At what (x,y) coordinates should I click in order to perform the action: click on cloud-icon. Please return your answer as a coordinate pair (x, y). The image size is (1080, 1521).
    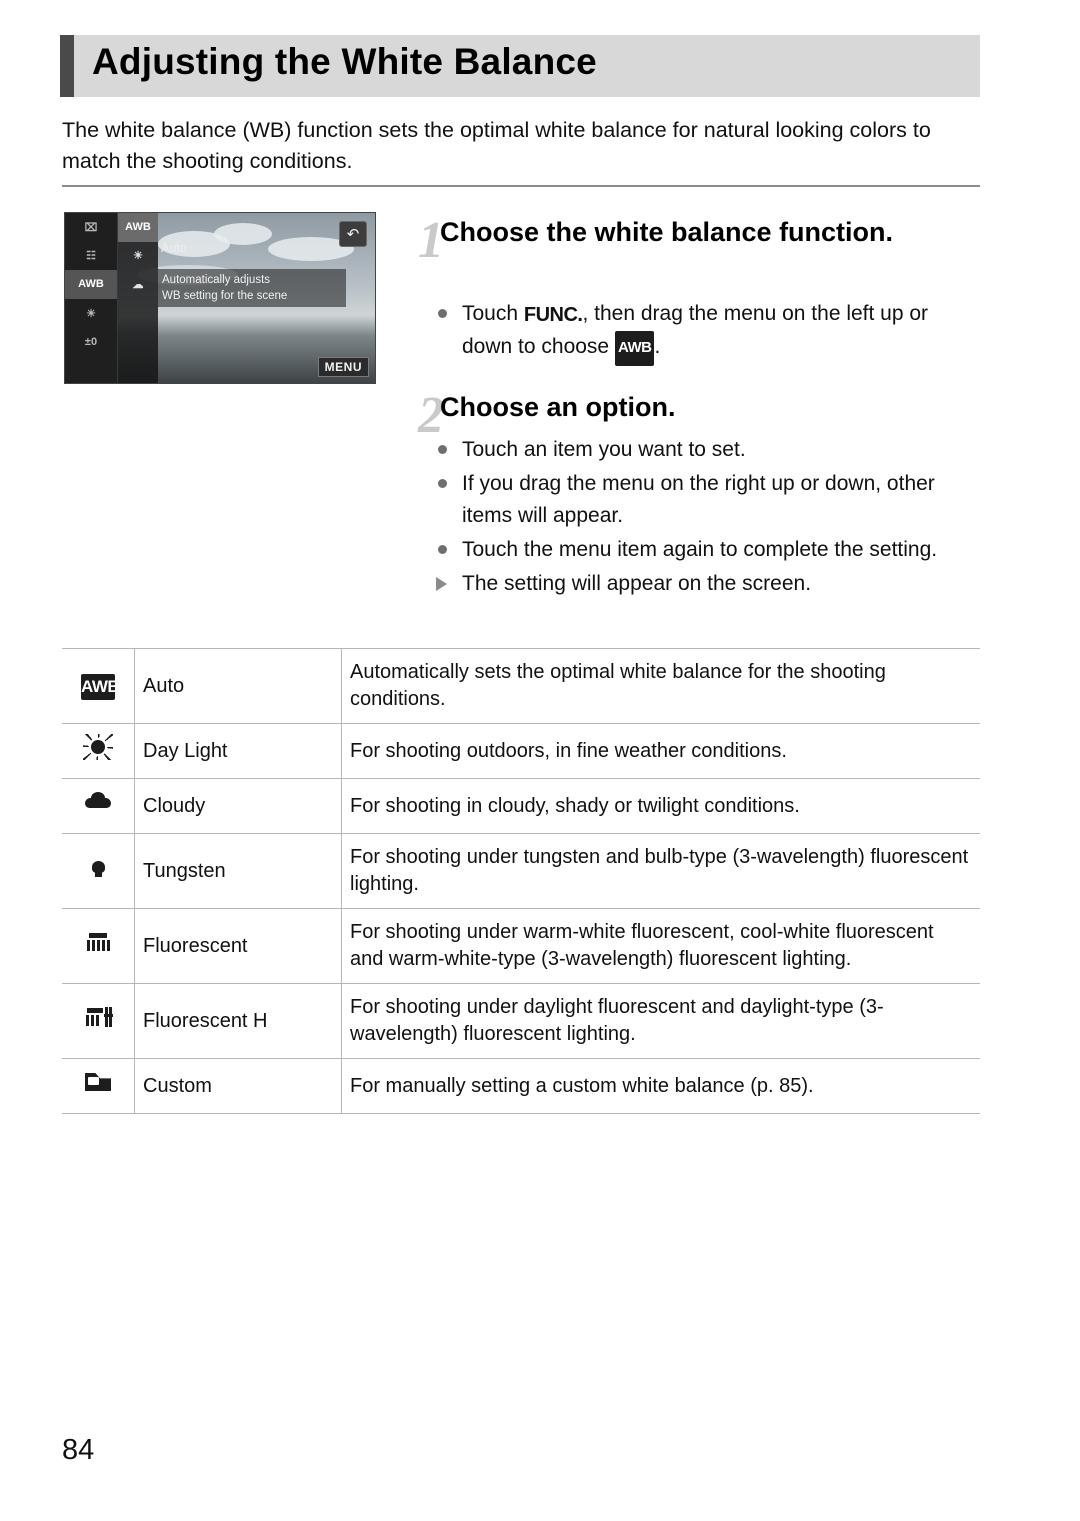
    Looking at the image, I should click on (98, 802).